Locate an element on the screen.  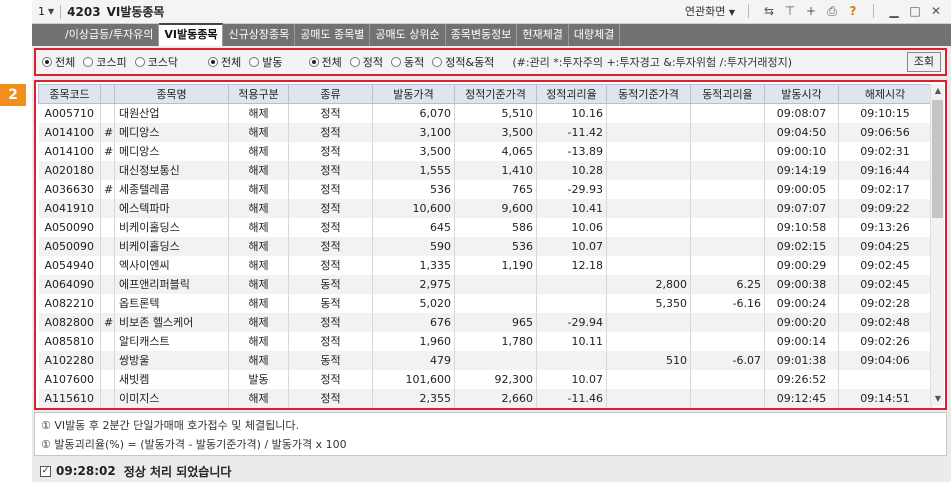
column-header: 동적괴리율 is located at coordinates (727, 94).